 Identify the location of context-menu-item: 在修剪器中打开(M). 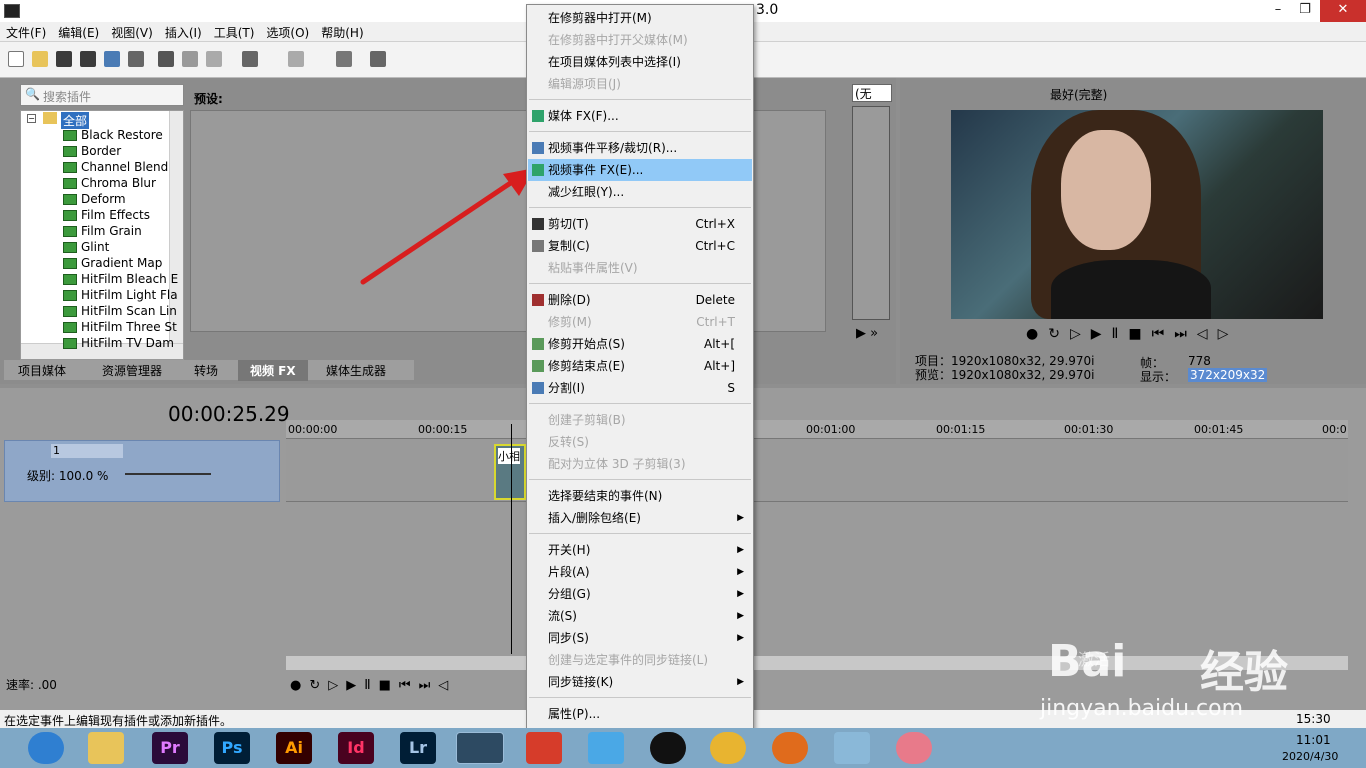
(640, 18).